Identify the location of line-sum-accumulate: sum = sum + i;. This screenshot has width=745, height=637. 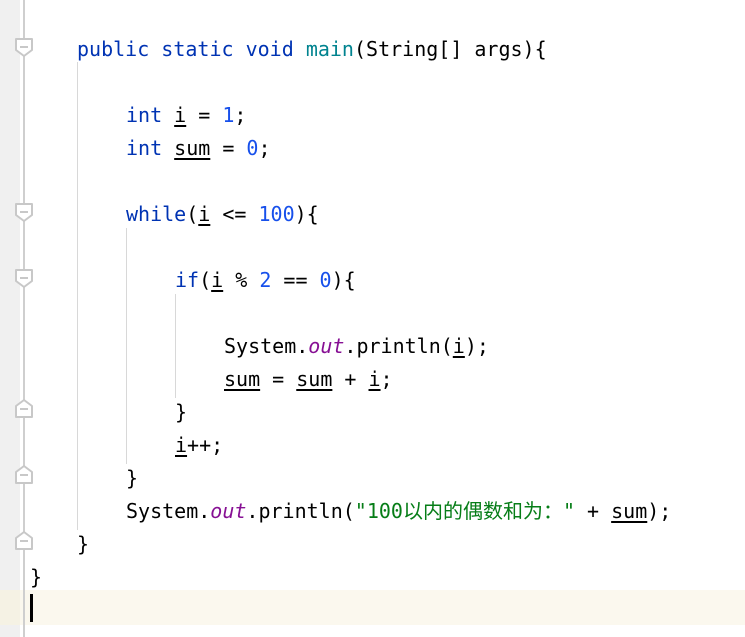
(308, 379).